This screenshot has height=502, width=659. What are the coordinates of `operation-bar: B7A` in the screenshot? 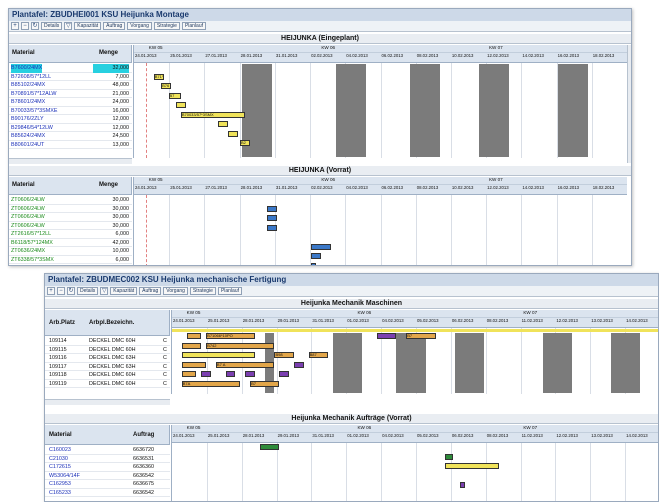 It's located at (211, 383).